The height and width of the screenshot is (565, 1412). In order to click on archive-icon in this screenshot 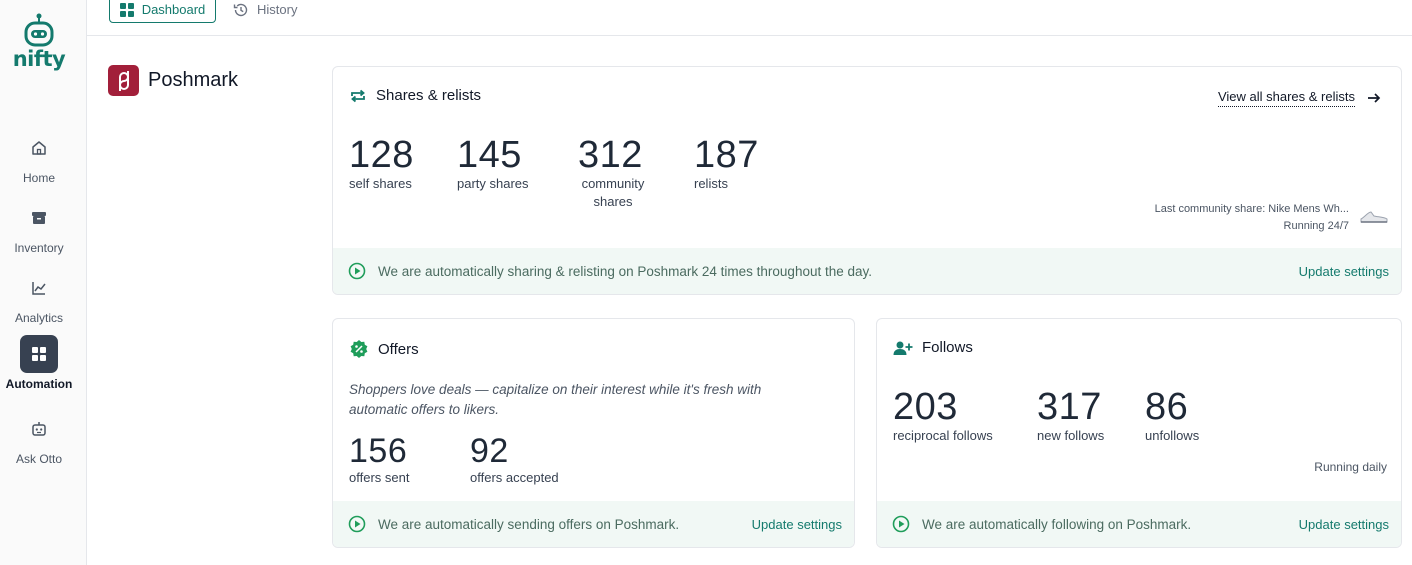, I will do `click(39, 218)`.